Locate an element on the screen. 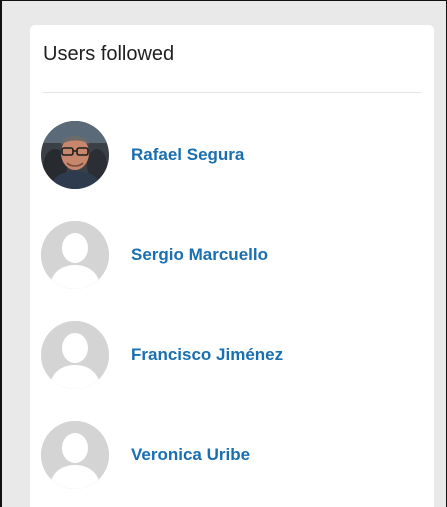  followed-user-item: Rafael Segura is located at coordinates (231, 155).